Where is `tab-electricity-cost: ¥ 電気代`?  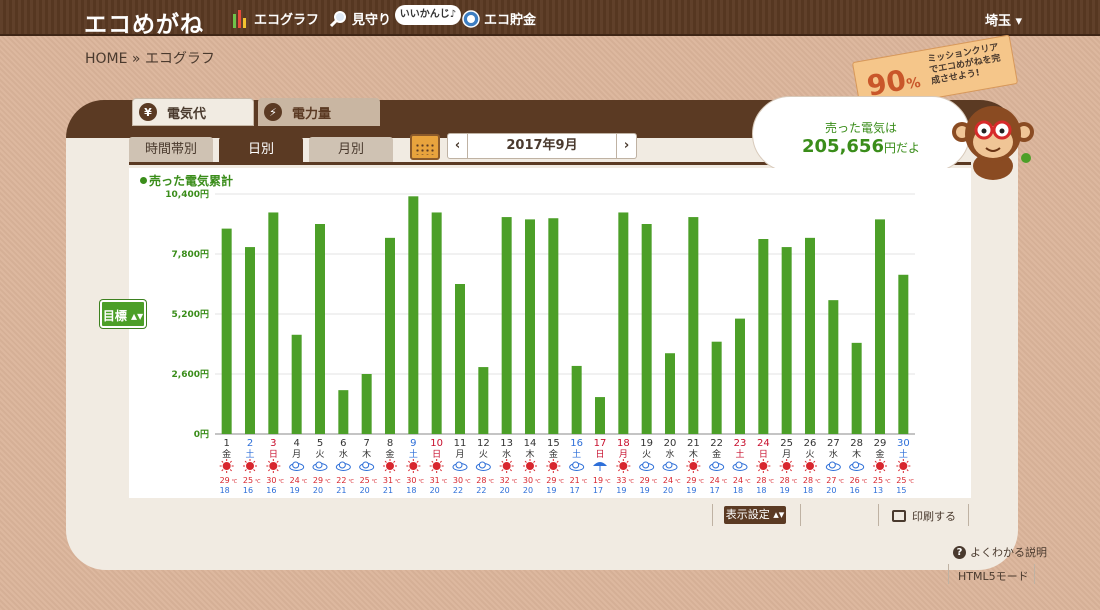 tab-electricity-cost: ¥ 電気代 is located at coordinates (193, 112).